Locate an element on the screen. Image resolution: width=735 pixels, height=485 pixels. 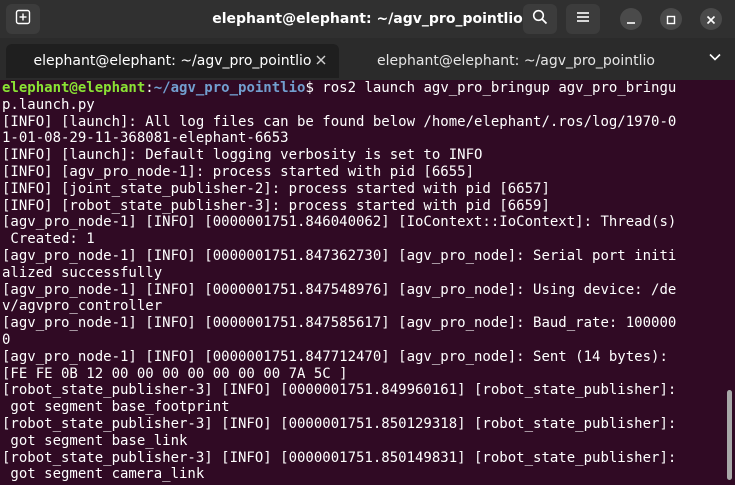
search-button is located at coordinates (540, 19).